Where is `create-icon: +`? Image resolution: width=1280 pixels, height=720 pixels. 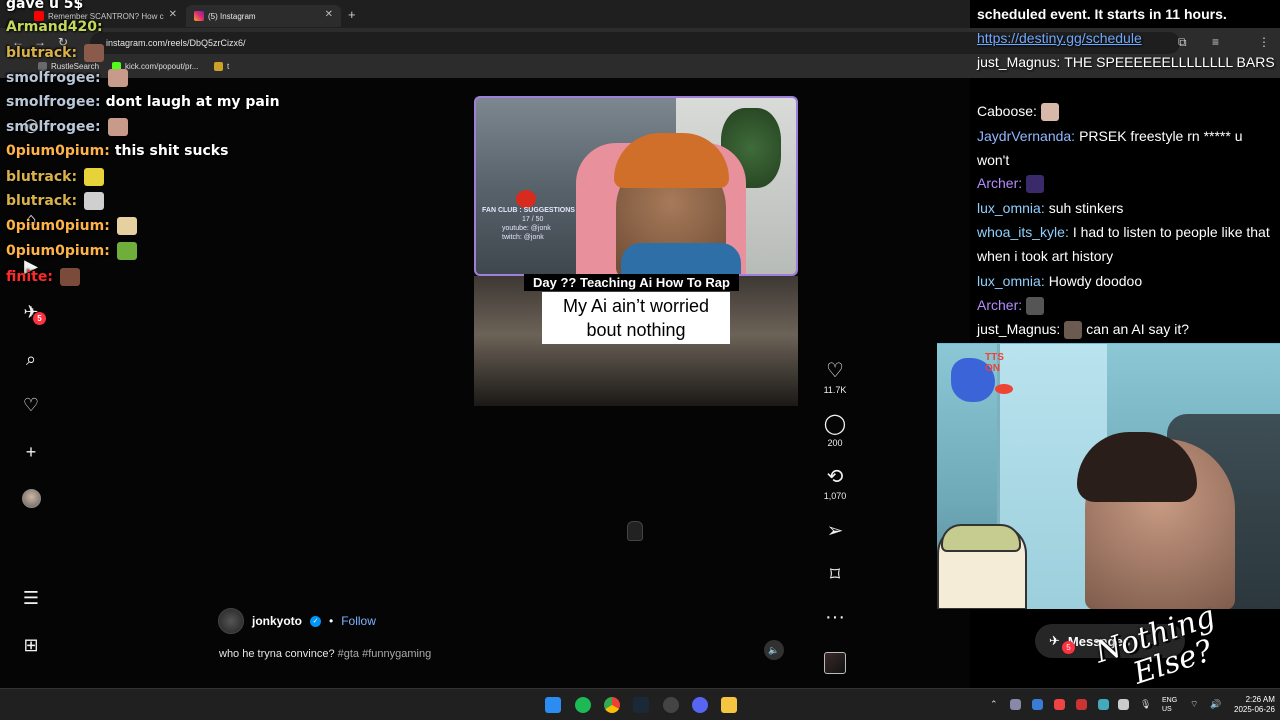 create-icon: + is located at coordinates (31, 452).